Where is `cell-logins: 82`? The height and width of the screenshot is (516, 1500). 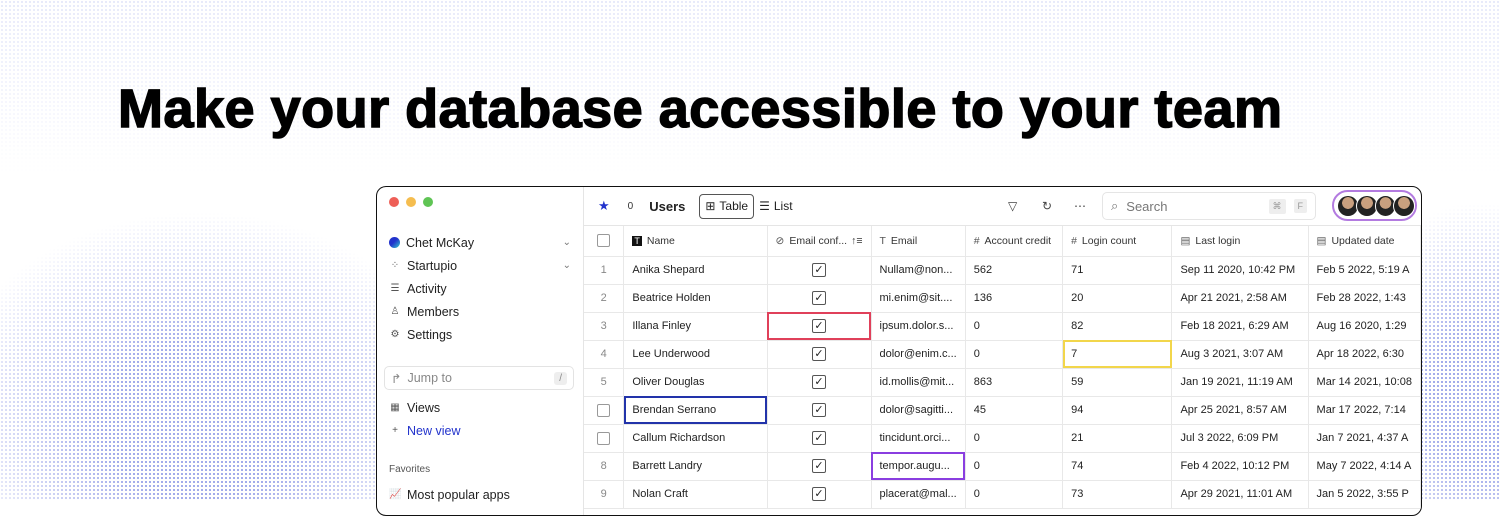
cell-logins: 82 is located at coordinates (1117, 326).